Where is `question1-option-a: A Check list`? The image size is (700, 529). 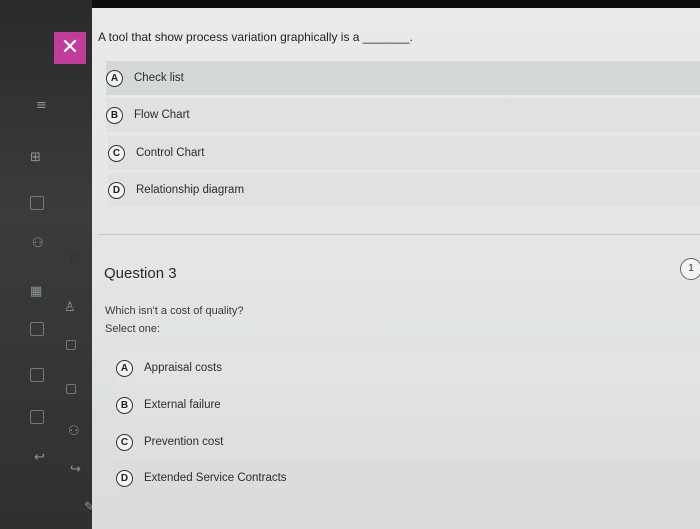 question1-option-a: A Check list is located at coordinates (403, 78).